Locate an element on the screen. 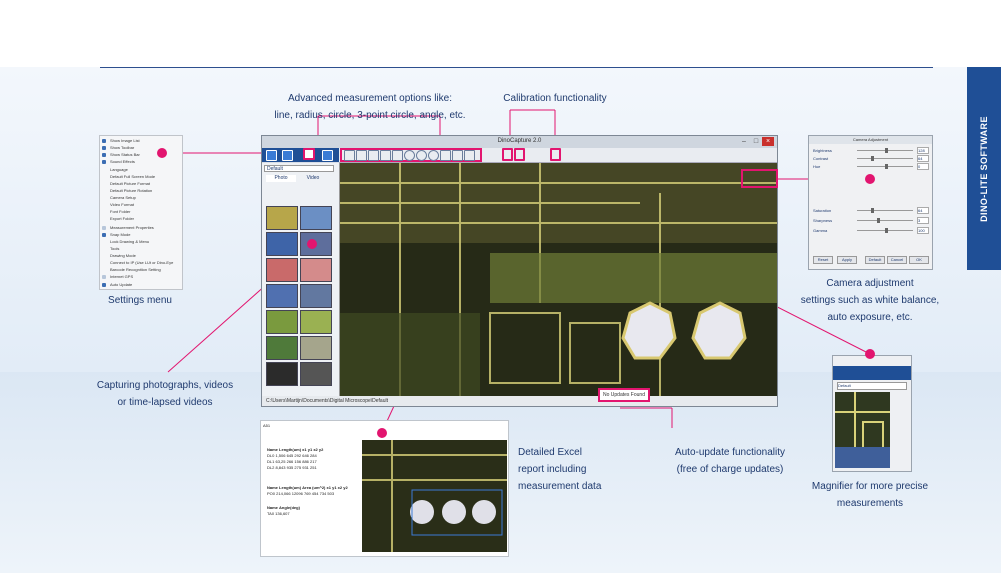 This screenshot has height=573, width=1001. default-button: Default is located at coordinates (875, 260).